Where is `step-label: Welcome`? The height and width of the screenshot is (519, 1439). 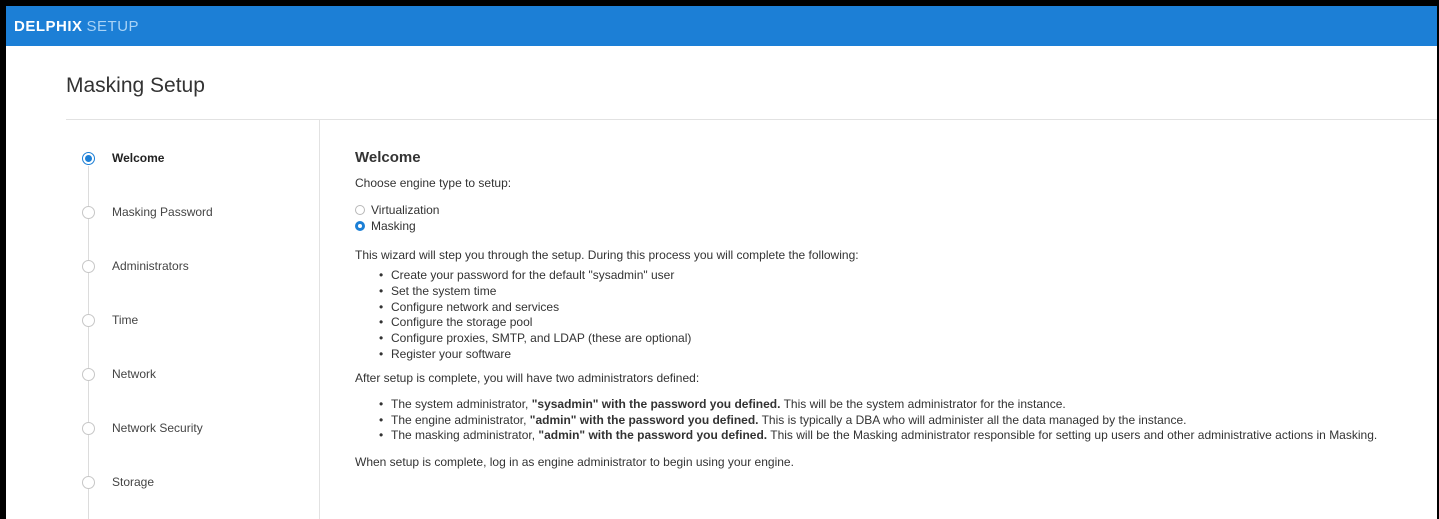
step-label: Welcome is located at coordinates (138, 158).